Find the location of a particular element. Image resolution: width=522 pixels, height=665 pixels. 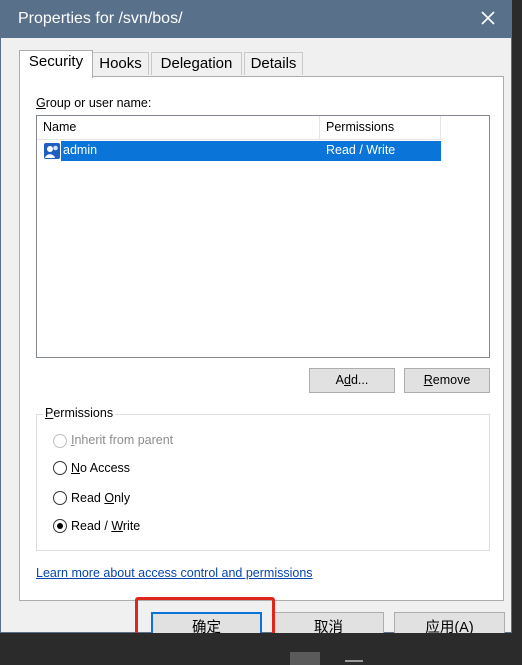

taskbar-indicator is located at coordinates (354, 661).